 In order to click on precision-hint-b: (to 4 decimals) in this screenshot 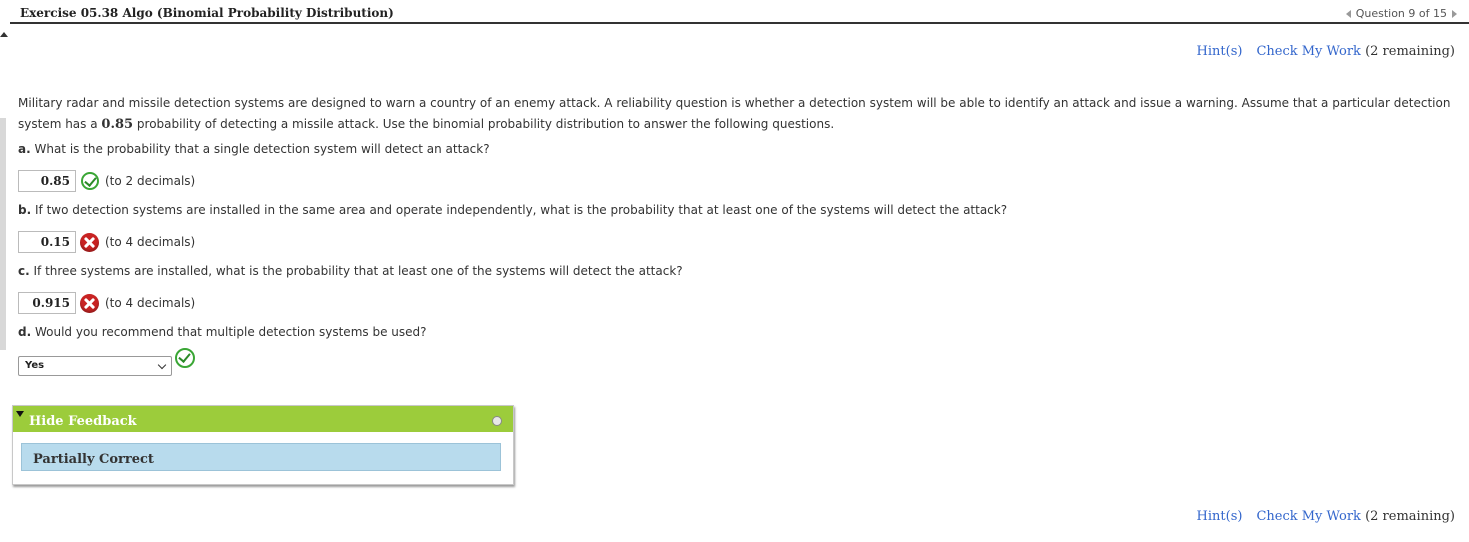, I will do `click(150, 242)`.